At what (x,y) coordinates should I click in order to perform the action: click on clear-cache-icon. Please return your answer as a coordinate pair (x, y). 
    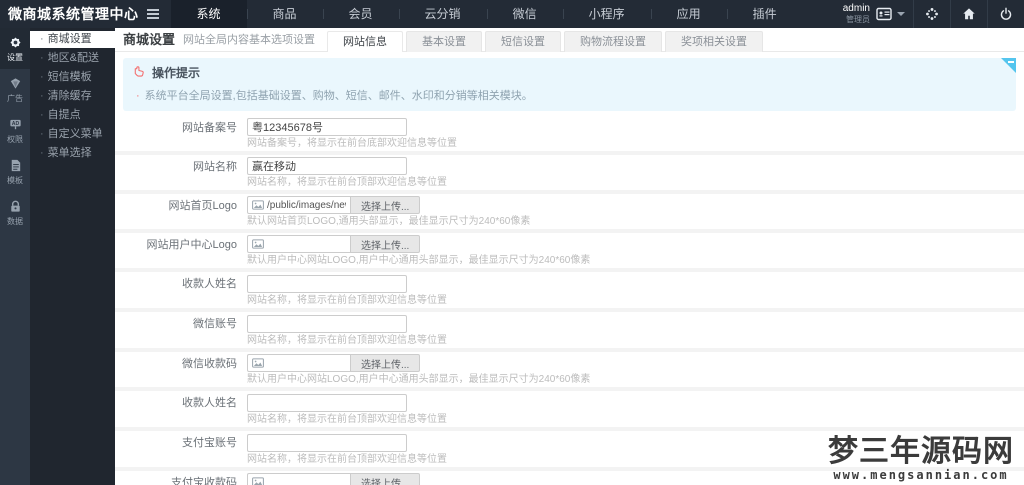
    Looking at the image, I should click on (932, 14).